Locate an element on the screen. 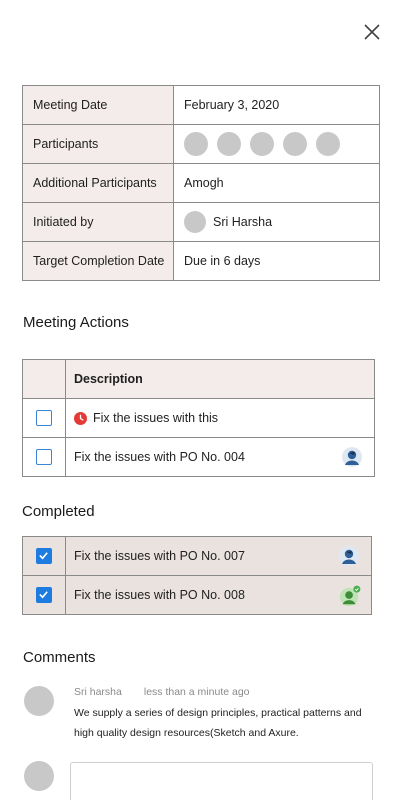  meeting-actions-title: Meeting Actions is located at coordinates (76, 322).